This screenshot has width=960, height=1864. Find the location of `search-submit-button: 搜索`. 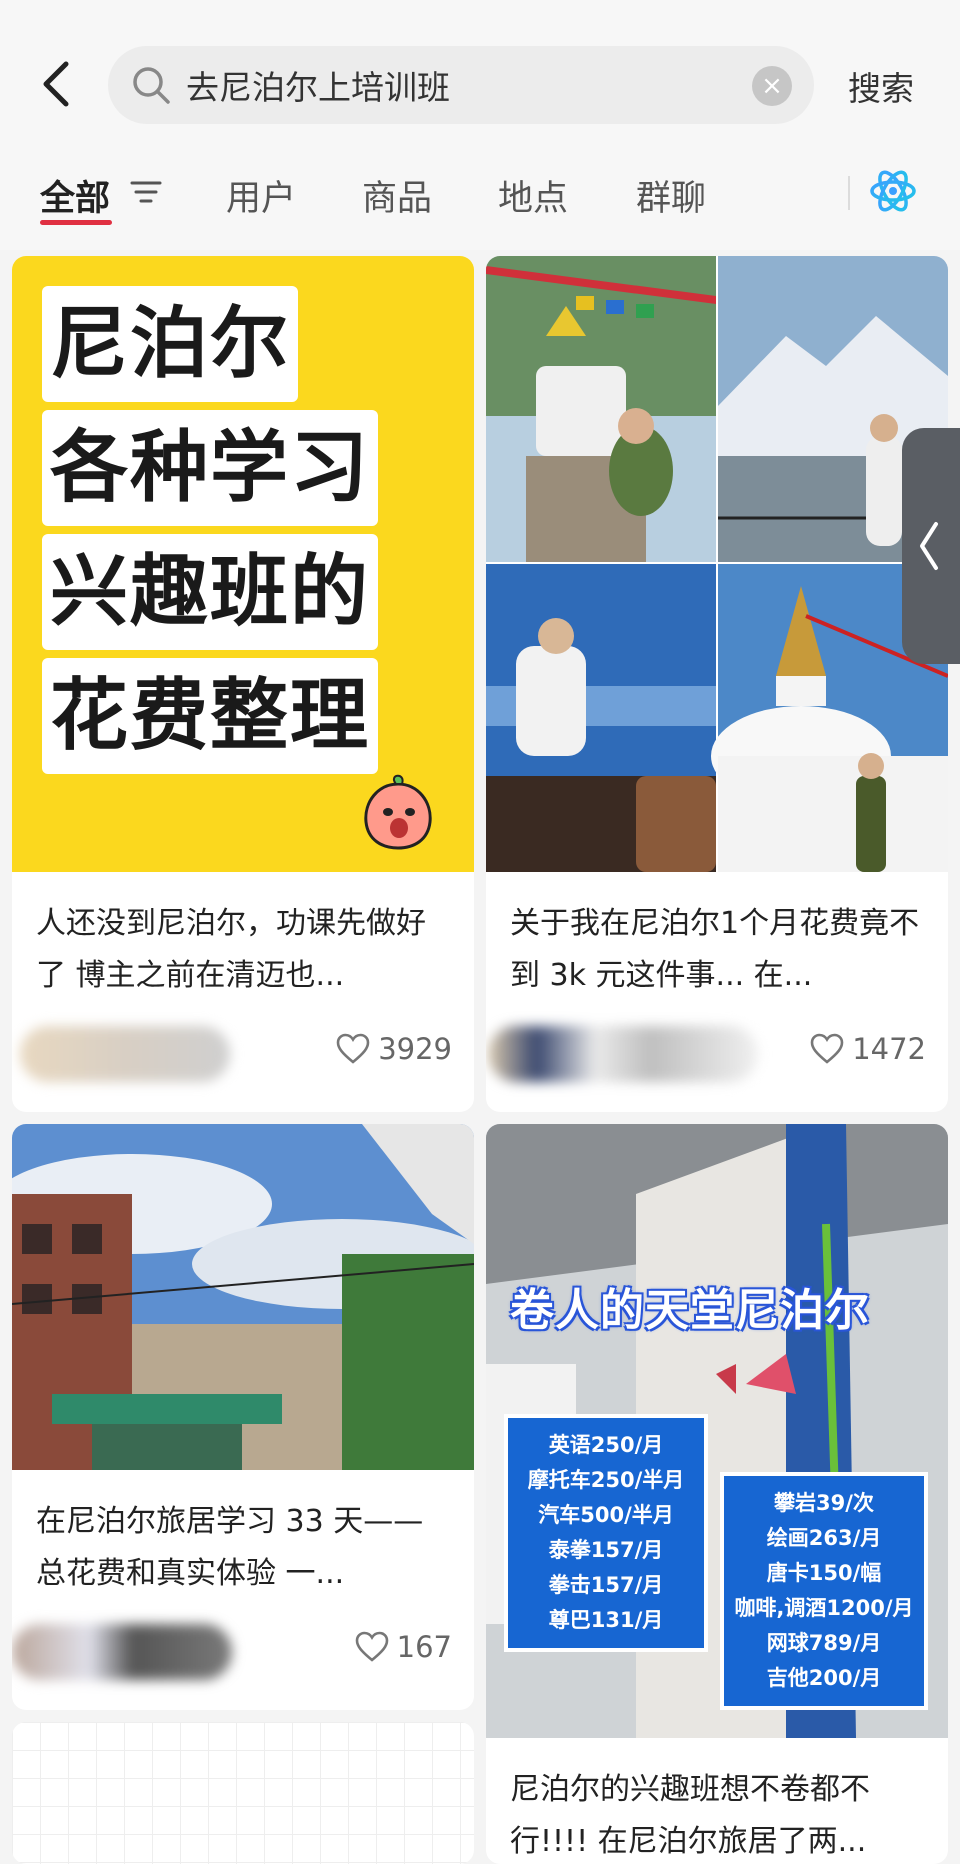

search-submit-button: 搜索 is located at coordinates (881, 86).